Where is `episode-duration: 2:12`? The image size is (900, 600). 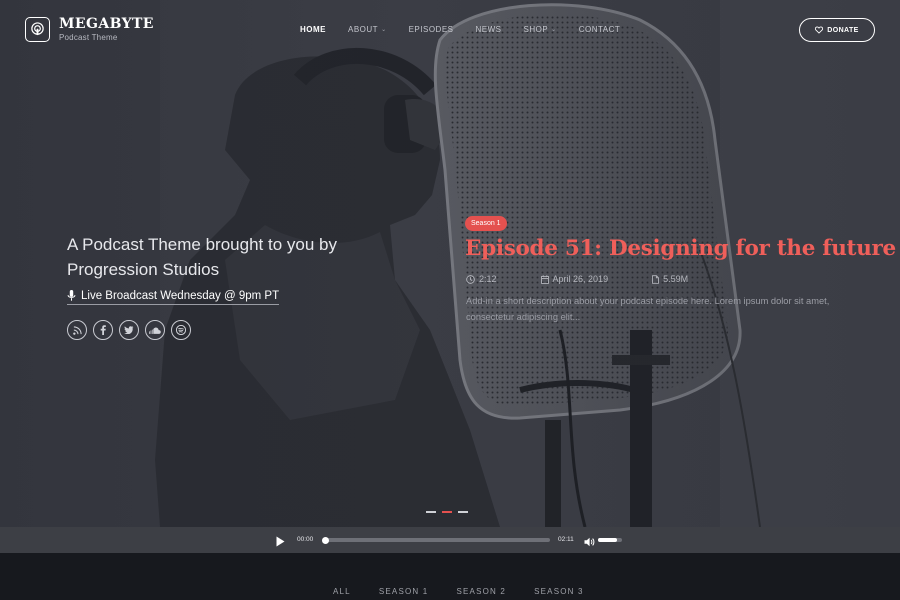 episode-duration: 2:12 is located at coordinates (481, 279).